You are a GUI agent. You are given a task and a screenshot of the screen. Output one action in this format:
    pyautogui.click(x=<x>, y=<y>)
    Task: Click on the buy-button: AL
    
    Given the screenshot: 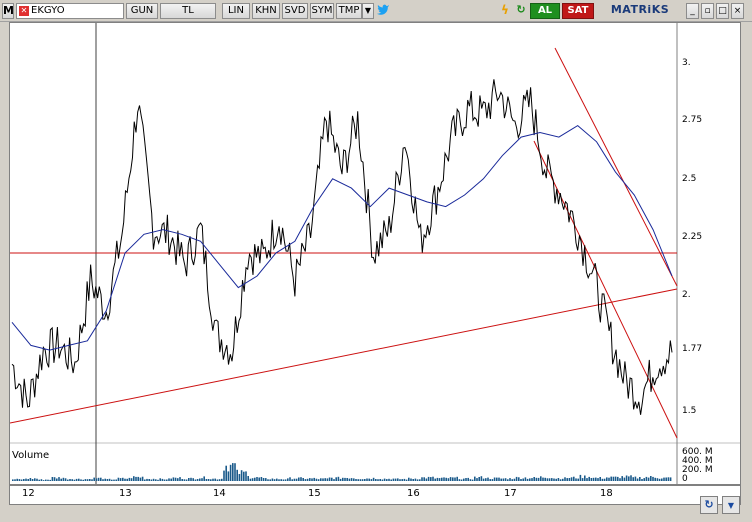 What is the action you would take?
    pyautogui.click(x=545, y=11)
    